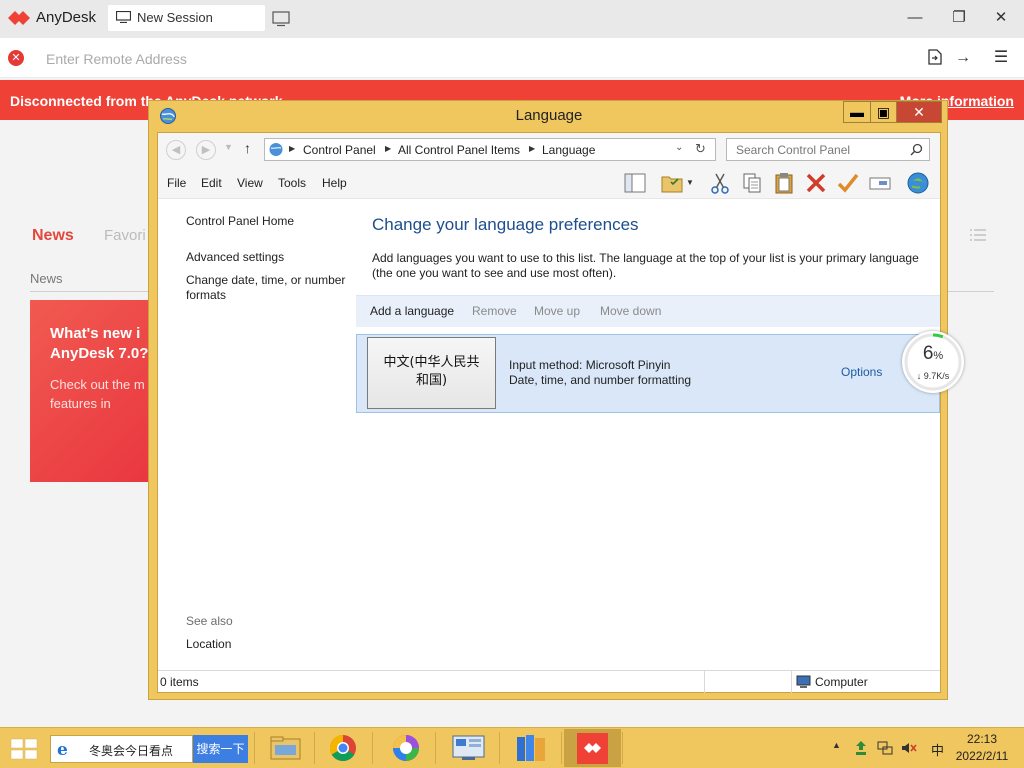 The width and height of the screenshot is (1024, 768). What do you see at coordinates (211, 183) in the screenshot?
I see `menu-edit: Edit` at bounding box center [211, 183].